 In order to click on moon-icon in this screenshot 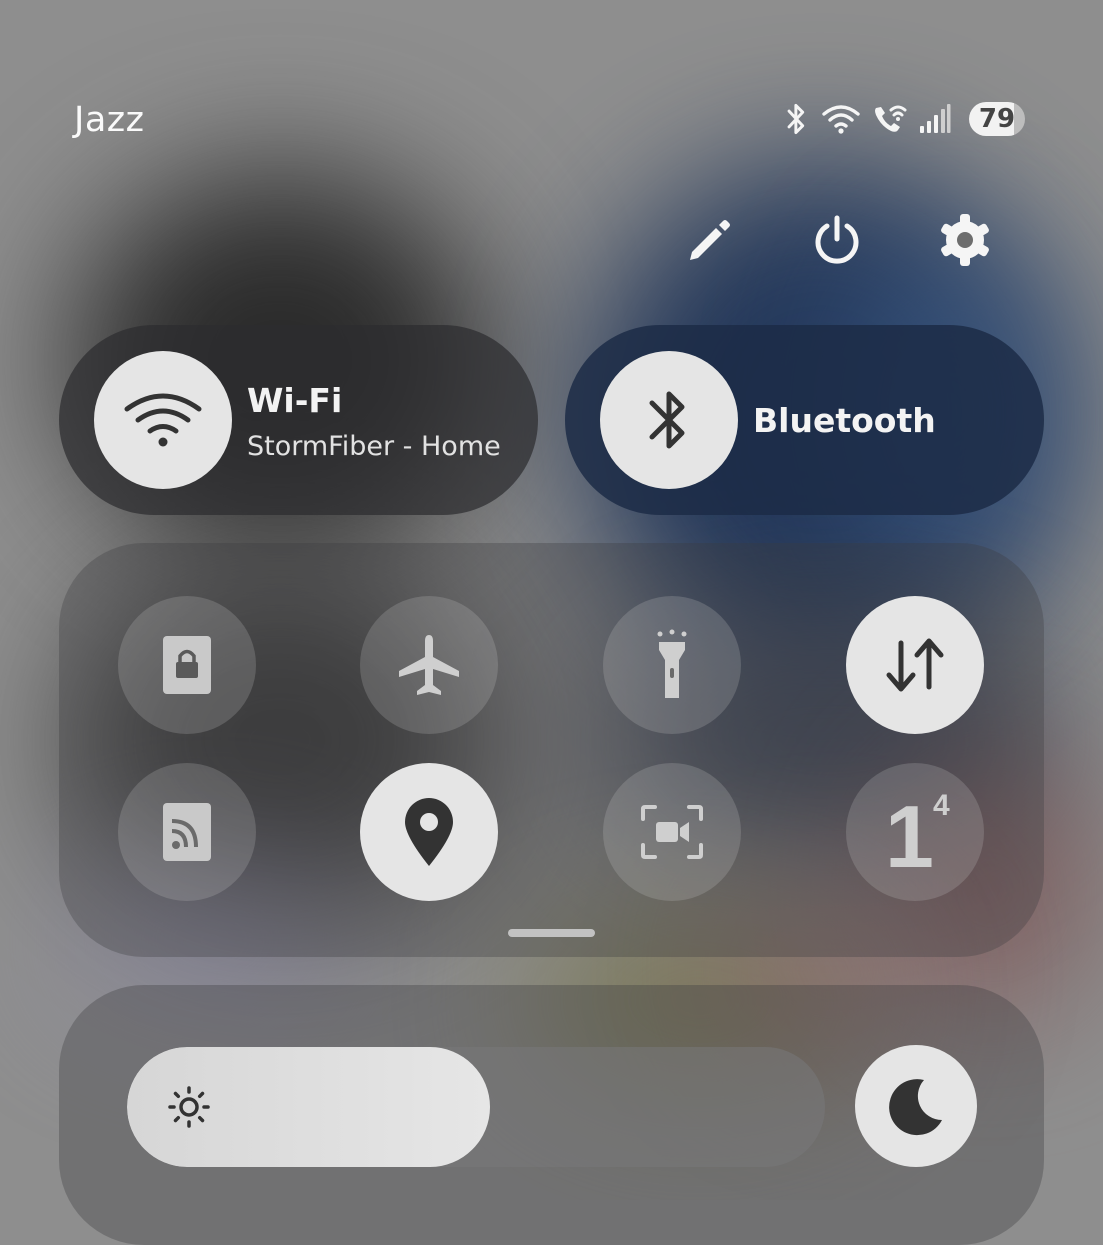, I will do `click(915, 1107)`.